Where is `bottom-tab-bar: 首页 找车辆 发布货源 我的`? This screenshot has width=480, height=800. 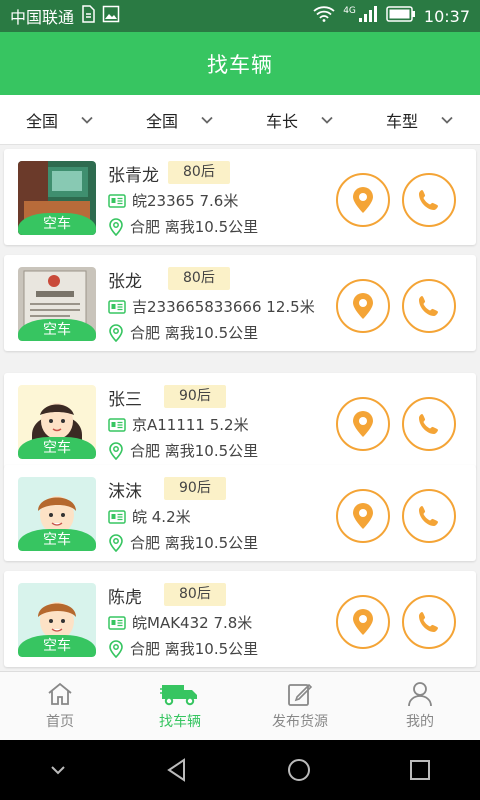
bottom-tab-bar: 首页 找车辆 发布货源 我的 is located at coordinates (240, 705).